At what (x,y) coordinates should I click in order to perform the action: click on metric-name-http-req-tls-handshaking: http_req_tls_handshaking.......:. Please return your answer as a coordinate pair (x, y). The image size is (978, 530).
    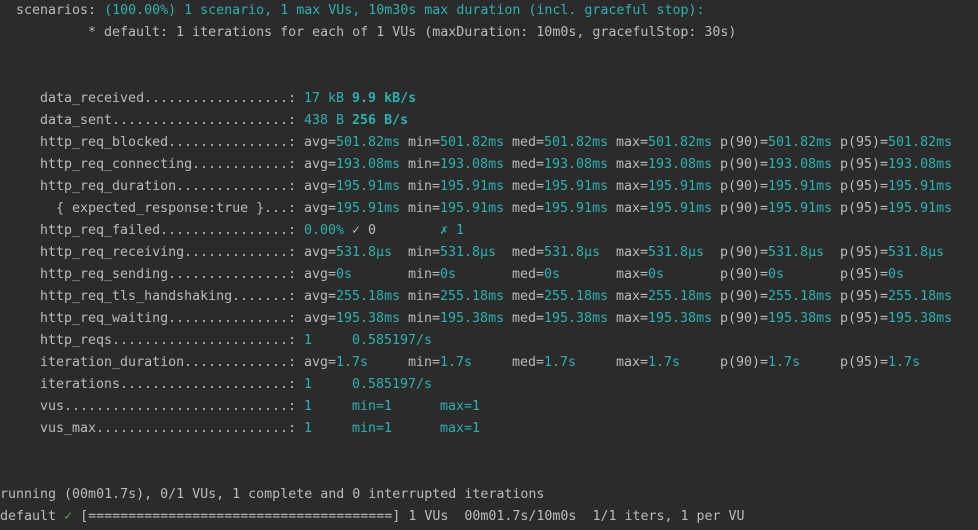
    Looking at the image, I should click on (168, 296).